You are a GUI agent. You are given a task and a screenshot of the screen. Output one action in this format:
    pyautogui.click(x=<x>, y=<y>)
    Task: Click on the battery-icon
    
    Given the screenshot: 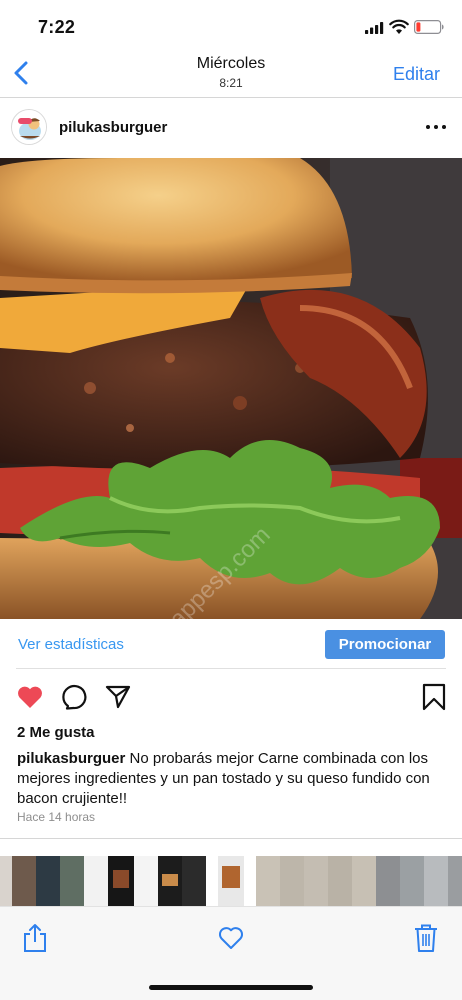 What is the action you would take?
    pyautogui.click(x=429, y=27)
    